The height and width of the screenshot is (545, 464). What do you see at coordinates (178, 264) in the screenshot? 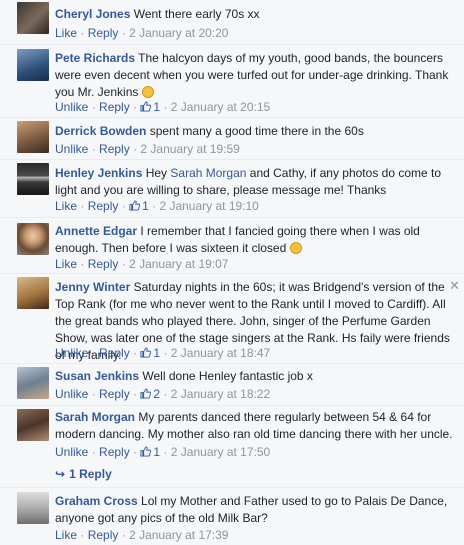
I see `comment-timestamp: 2 January at 19:07` at bounding box center [178, 264].